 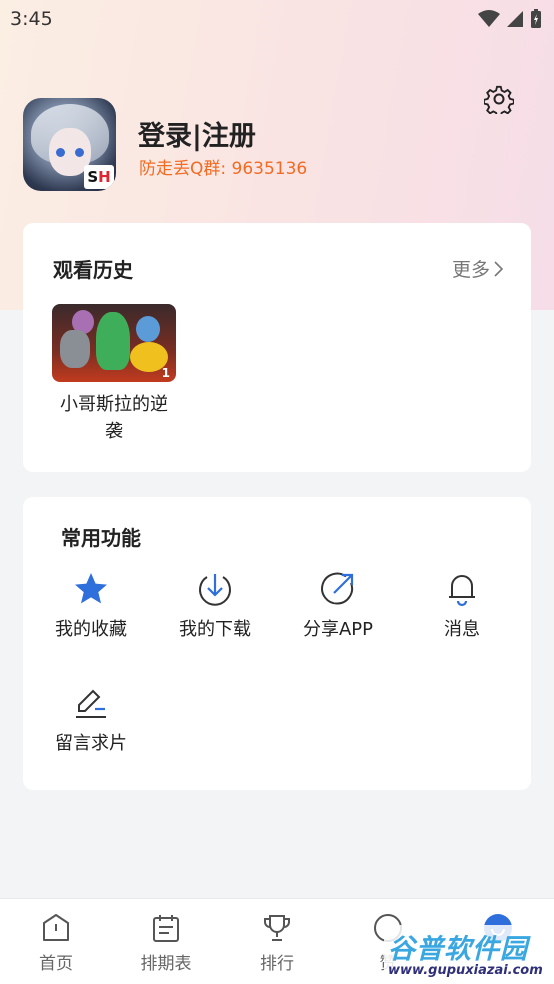 I want to click on share-app-label: 分享APP, so click(x=338, y=629).